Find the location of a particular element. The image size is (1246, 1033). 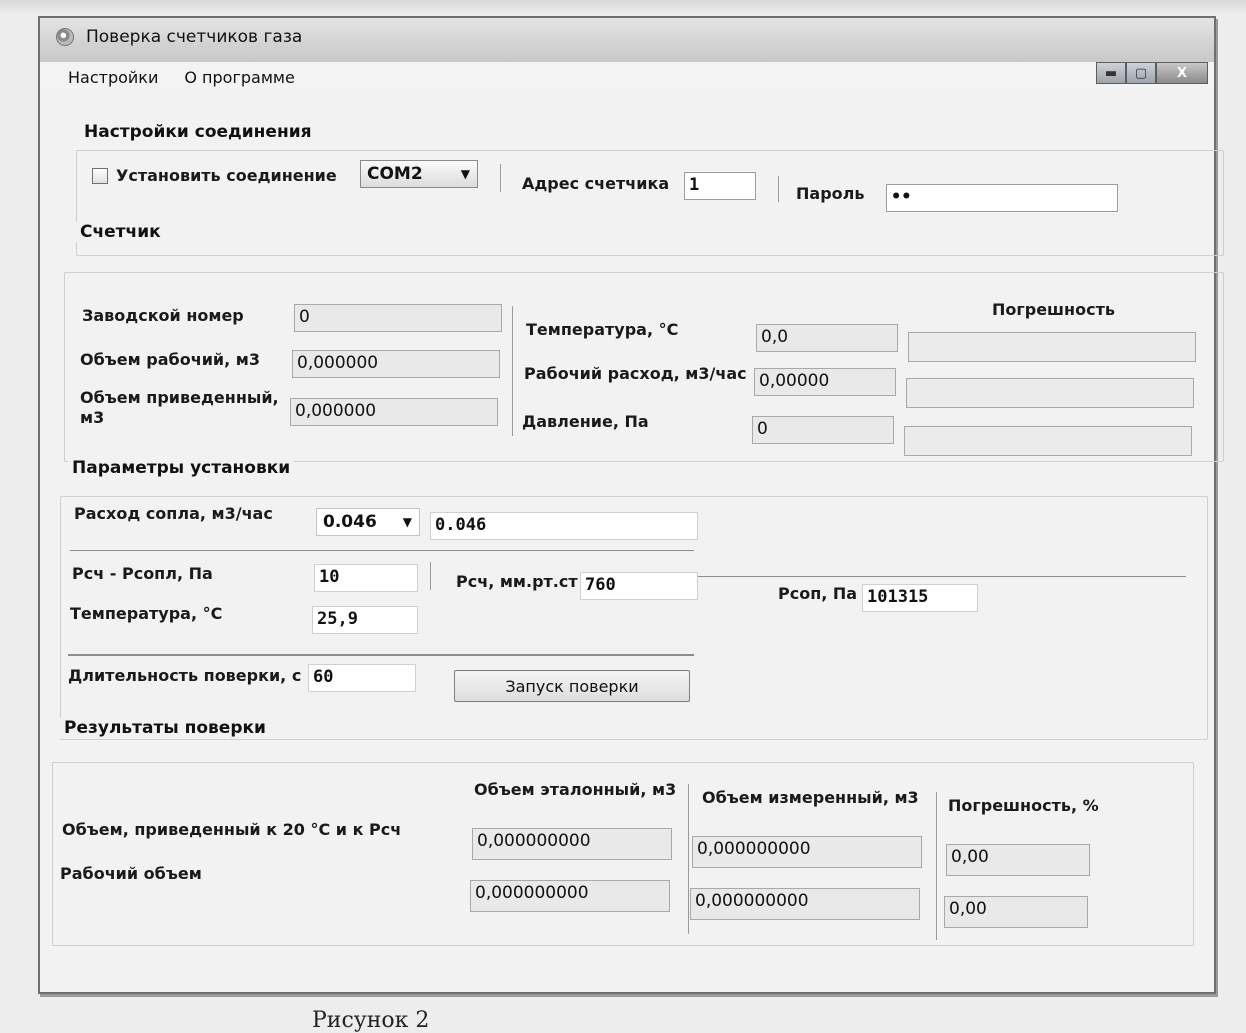

setup-group-title: Параметры установки is located at coordinates (181, 468).